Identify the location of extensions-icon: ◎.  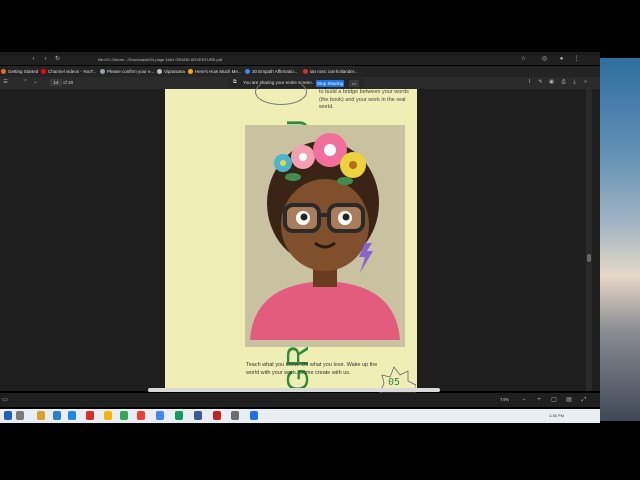
(544, 59).